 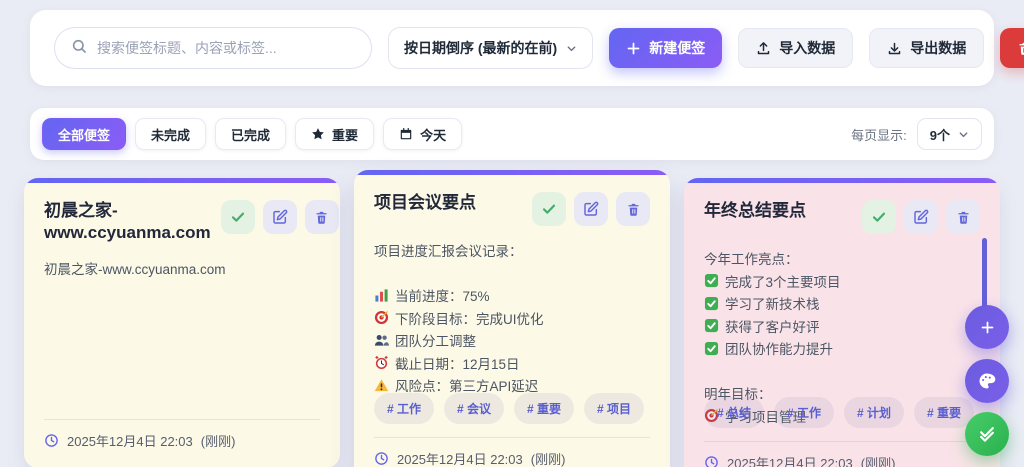 What do you see at coordinates (987, 434) in the screenshot?
I see `complete-all-fab` at bounding box center [987, 434].